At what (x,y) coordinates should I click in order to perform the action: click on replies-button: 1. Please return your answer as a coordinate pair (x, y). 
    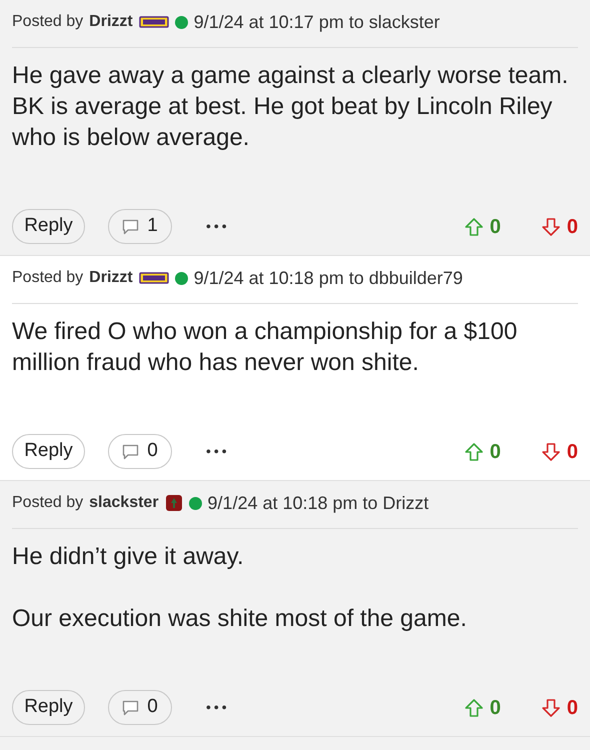
    Looking at the image, I should click on (140, 226).